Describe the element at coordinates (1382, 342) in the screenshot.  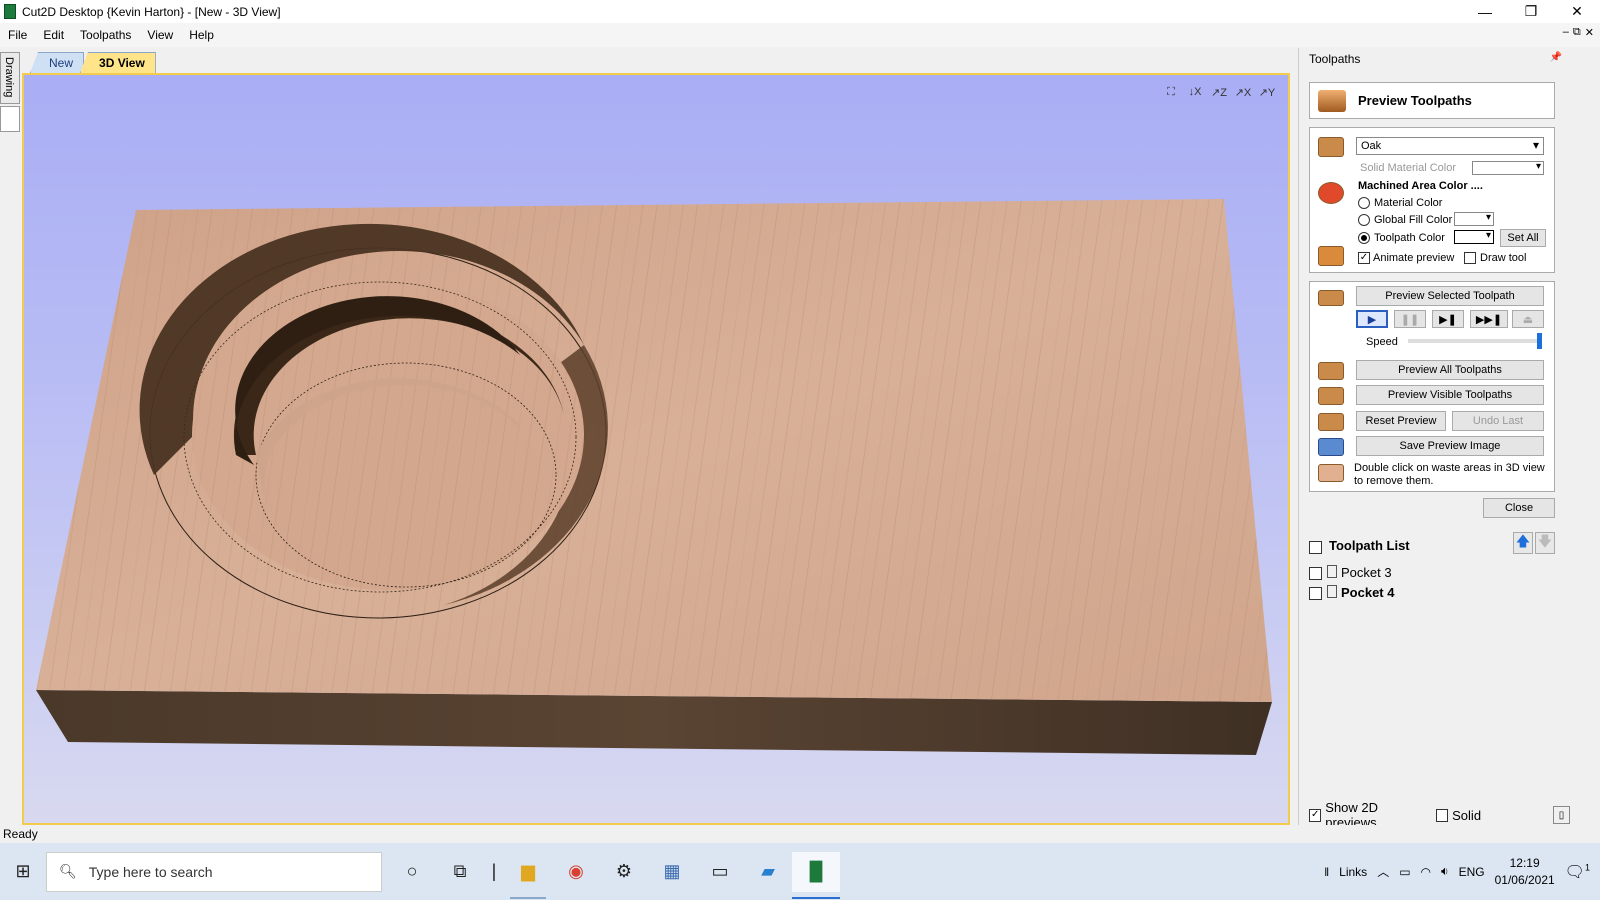
I see `speed-label: Speed` at that location.